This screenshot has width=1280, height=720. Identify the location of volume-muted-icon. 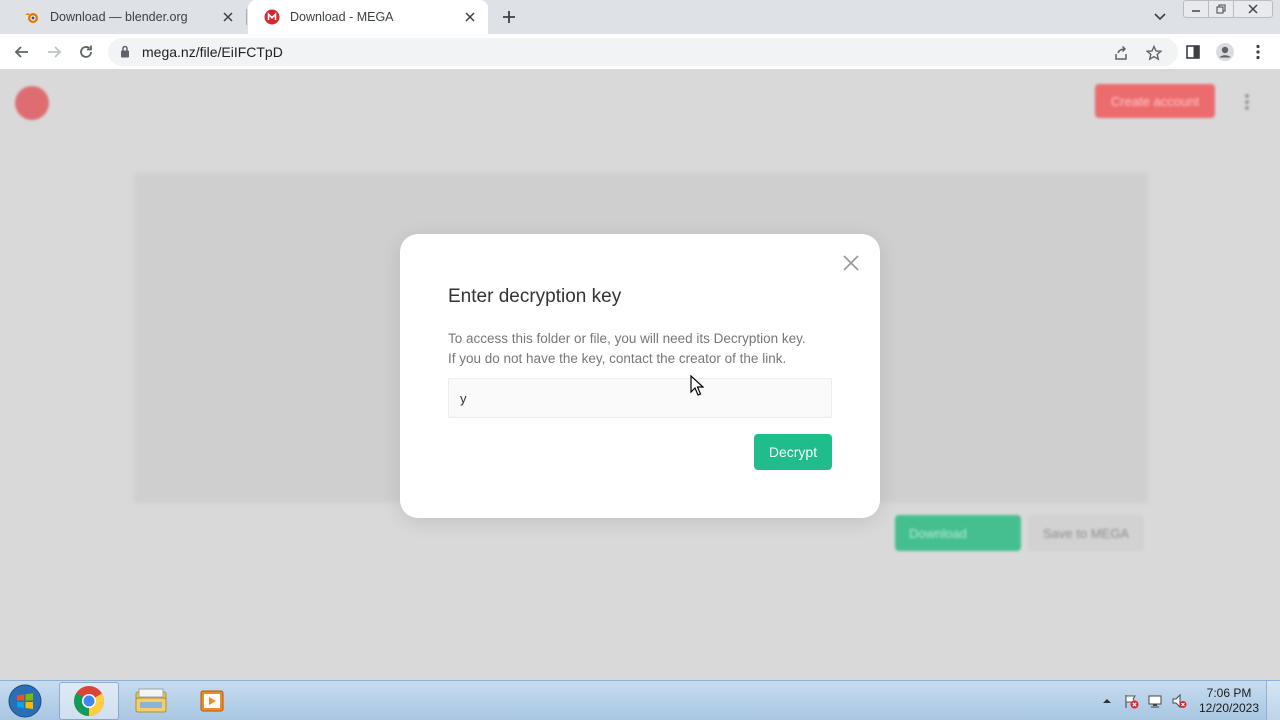
(1179, 701).